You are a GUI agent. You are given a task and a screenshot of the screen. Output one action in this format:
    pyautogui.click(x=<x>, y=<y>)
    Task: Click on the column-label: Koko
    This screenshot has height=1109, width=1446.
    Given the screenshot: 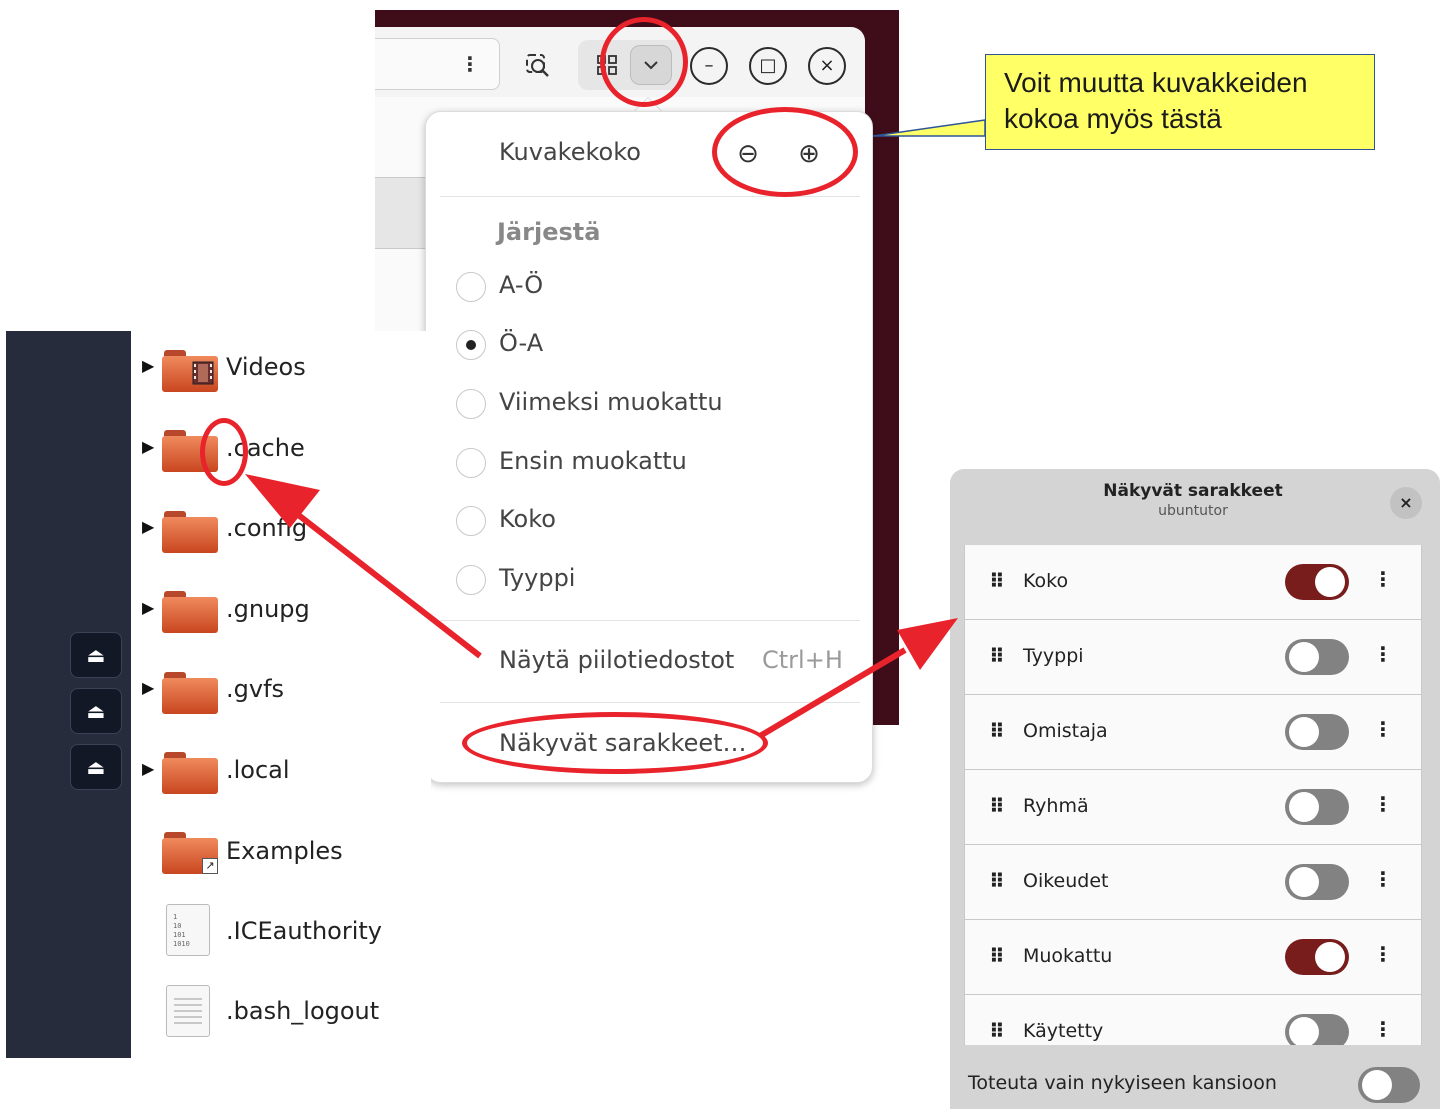 What is the action you would take?
    pyautogui.click(x=1046, y=581)
    